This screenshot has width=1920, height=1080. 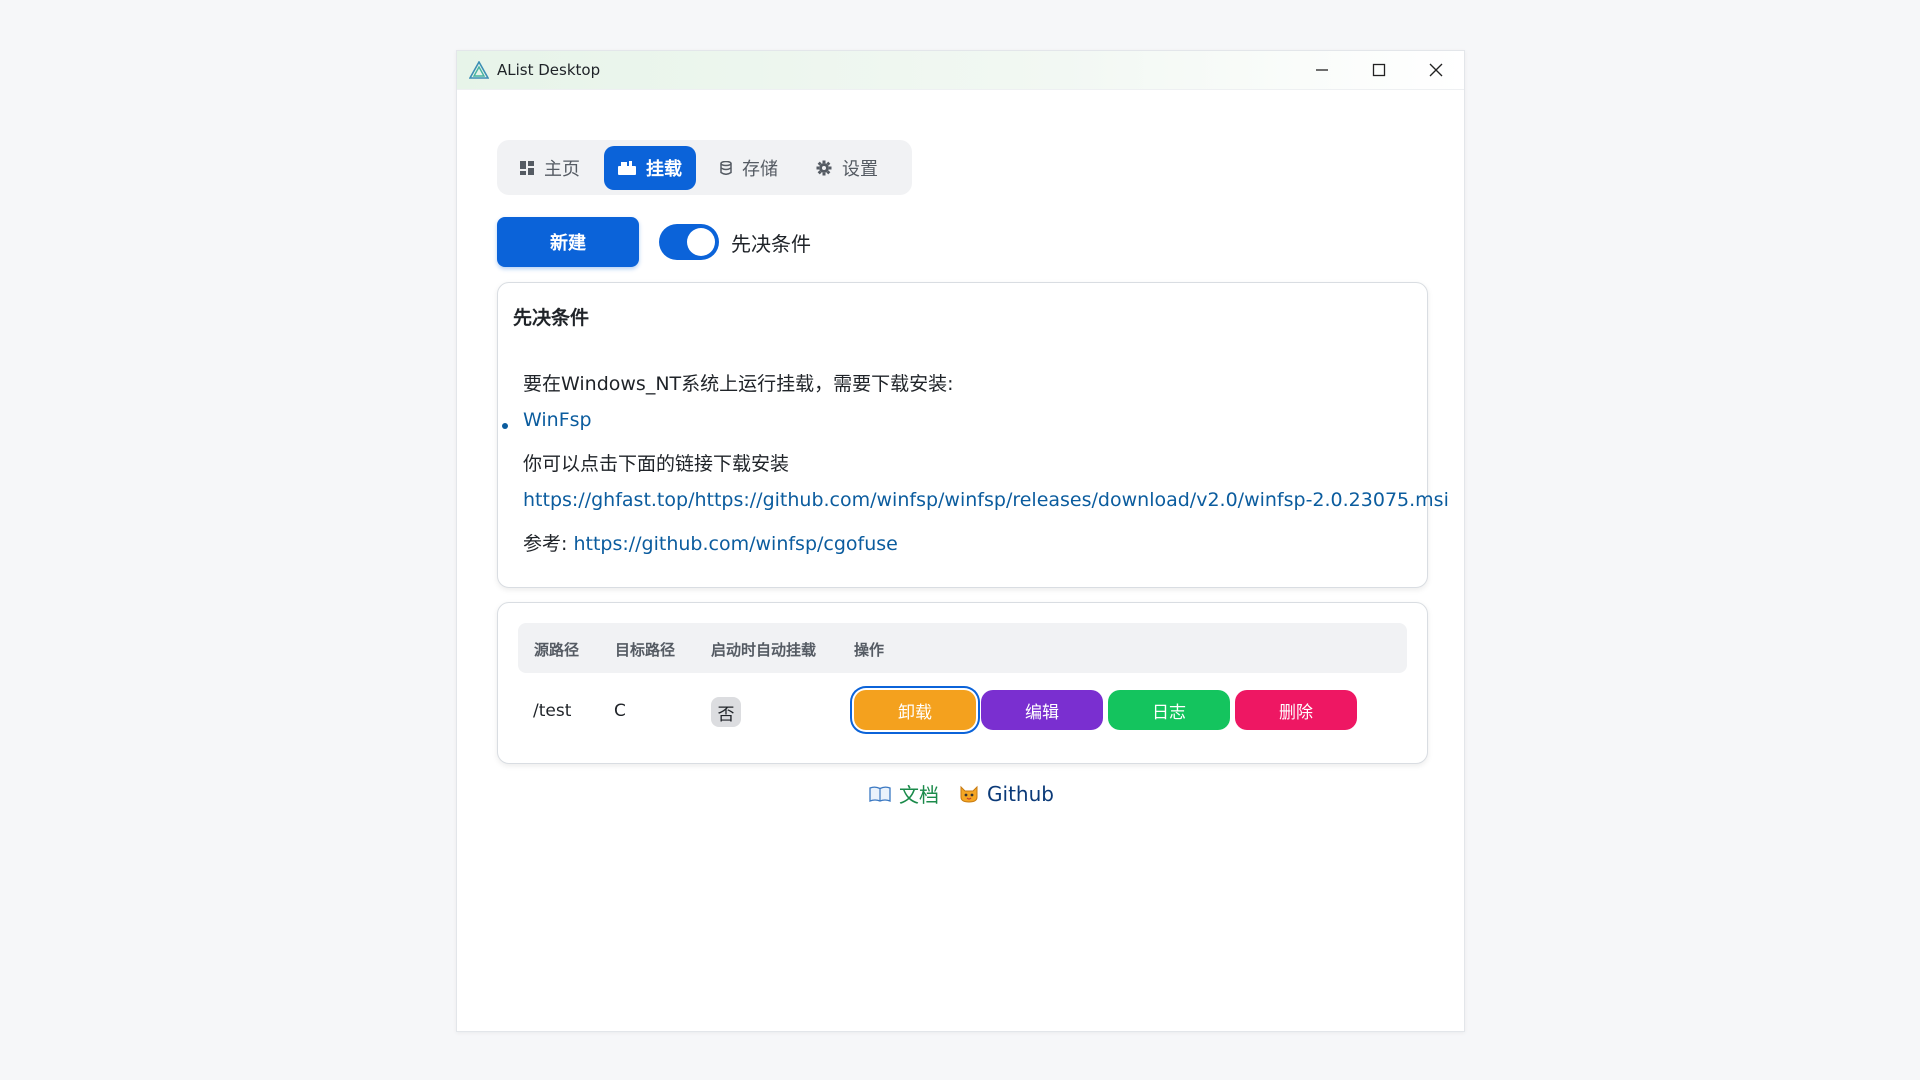 I want to click on footer-links: 文档 Github, so click(x=961, y=793).